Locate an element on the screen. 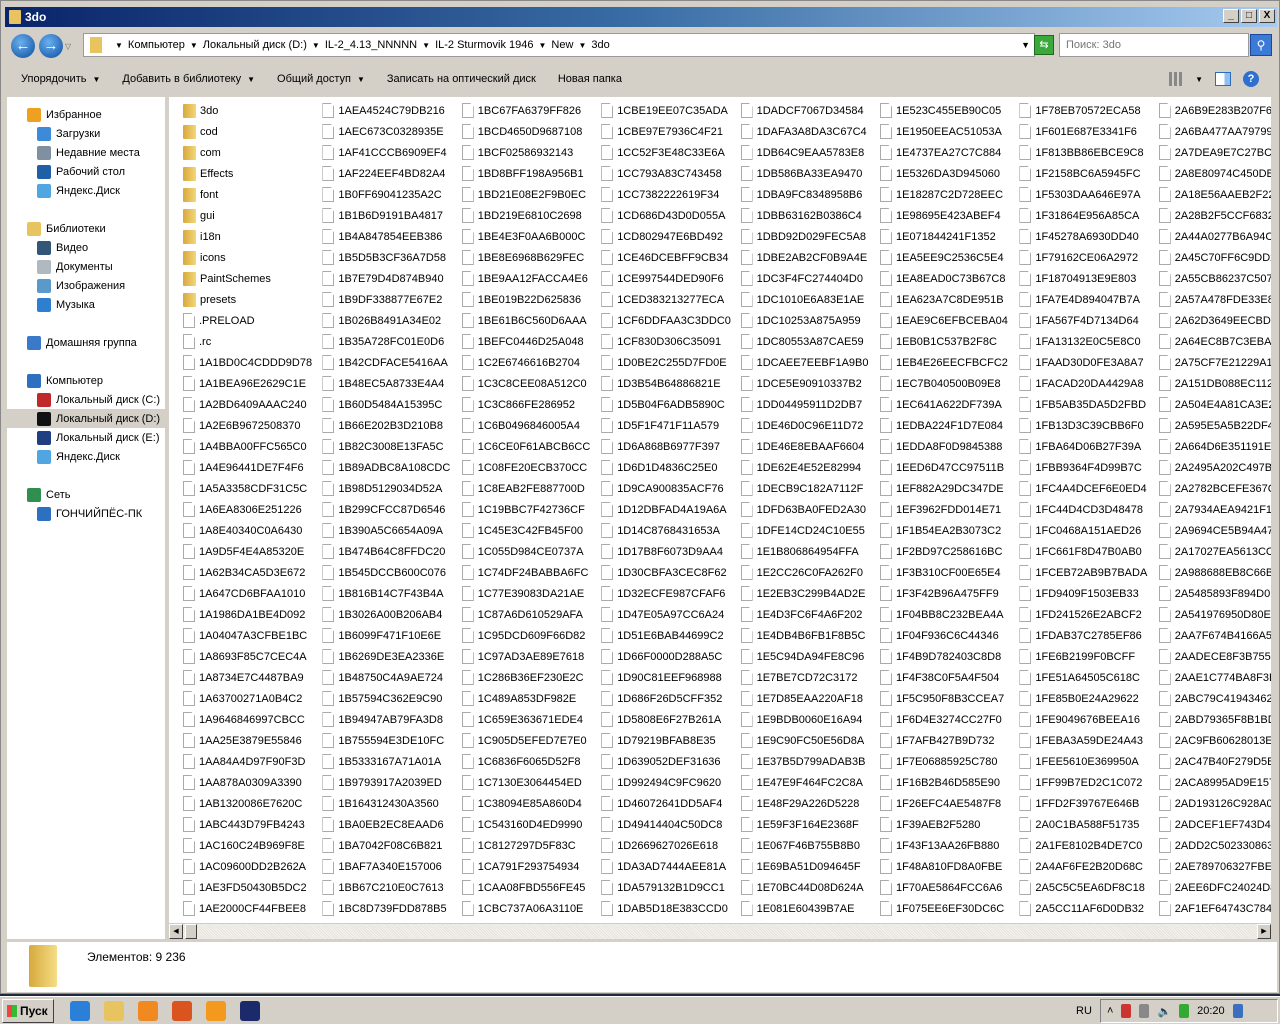 The width and height of the screenshot is (1280, 1024). file-item: 1D992494C9FC9620 is located at coordinates (670, 782).